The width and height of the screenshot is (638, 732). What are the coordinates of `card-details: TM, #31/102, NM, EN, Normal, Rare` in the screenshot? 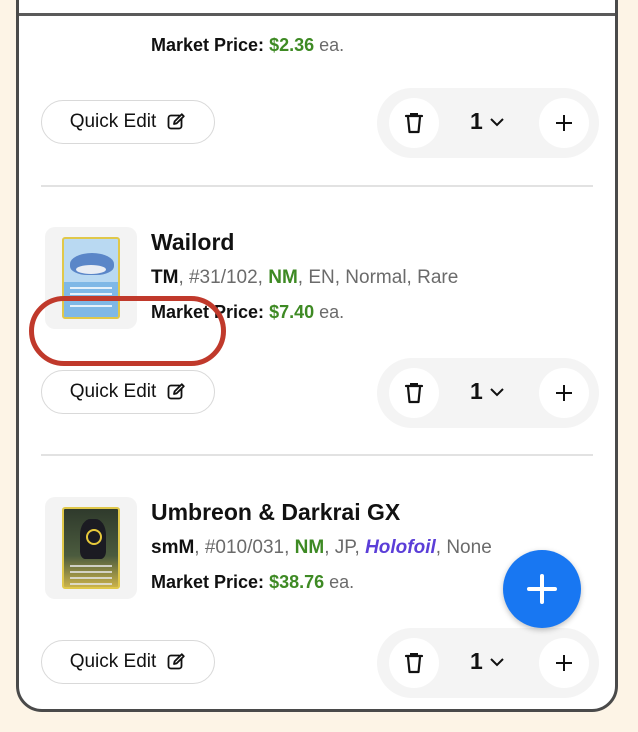 It's located at (304, 278).